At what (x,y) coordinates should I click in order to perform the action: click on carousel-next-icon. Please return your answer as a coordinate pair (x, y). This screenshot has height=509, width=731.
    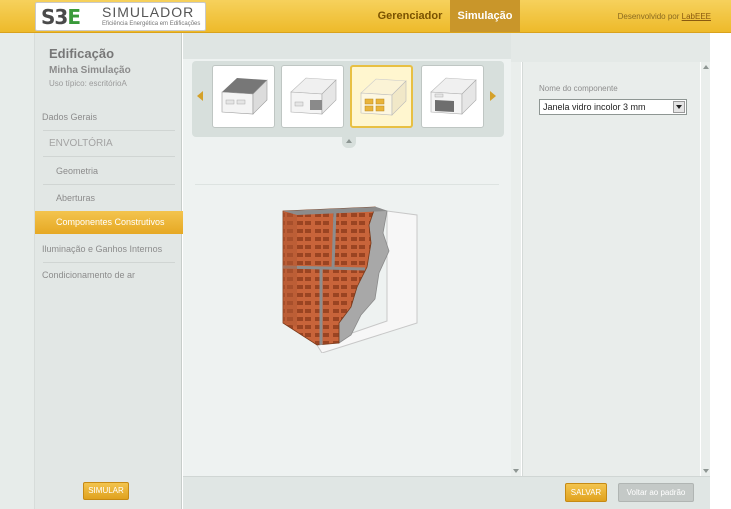
    Looking at the image, I should click on (493, 96).